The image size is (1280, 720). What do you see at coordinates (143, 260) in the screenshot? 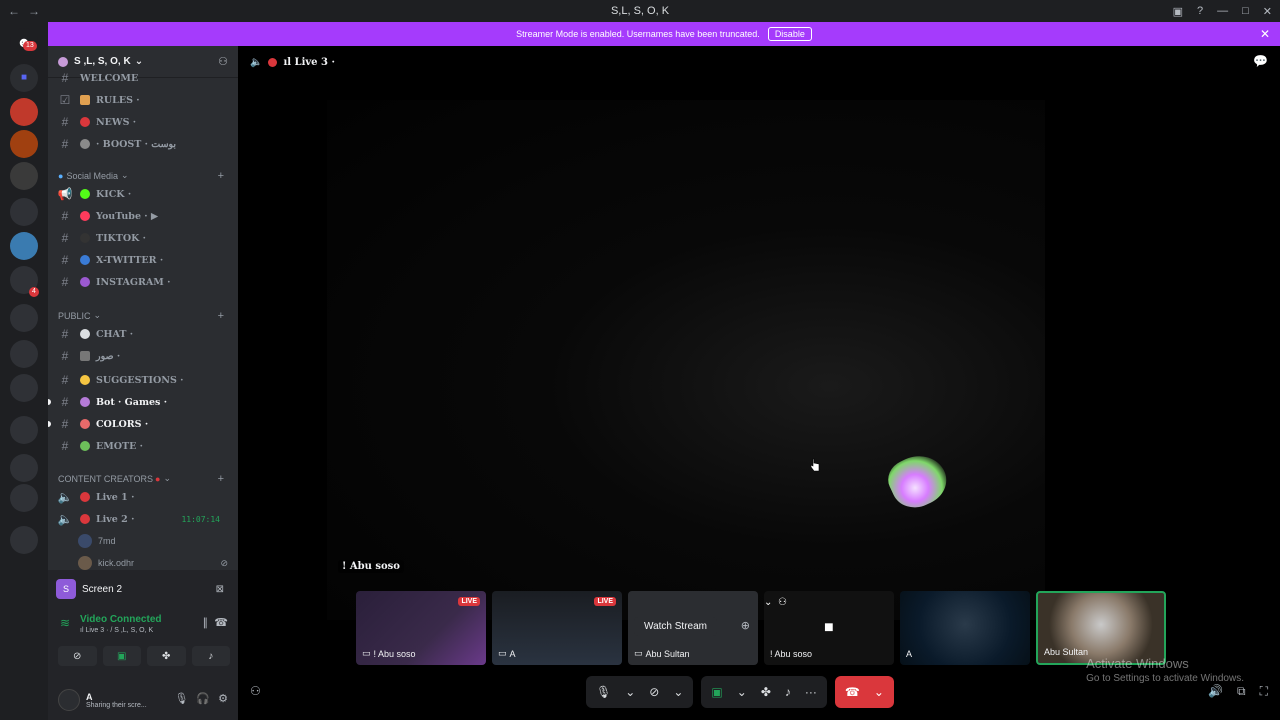
I see `channel-x-twitter: # X-TWITTER ·` at bounding box center [143, 260].